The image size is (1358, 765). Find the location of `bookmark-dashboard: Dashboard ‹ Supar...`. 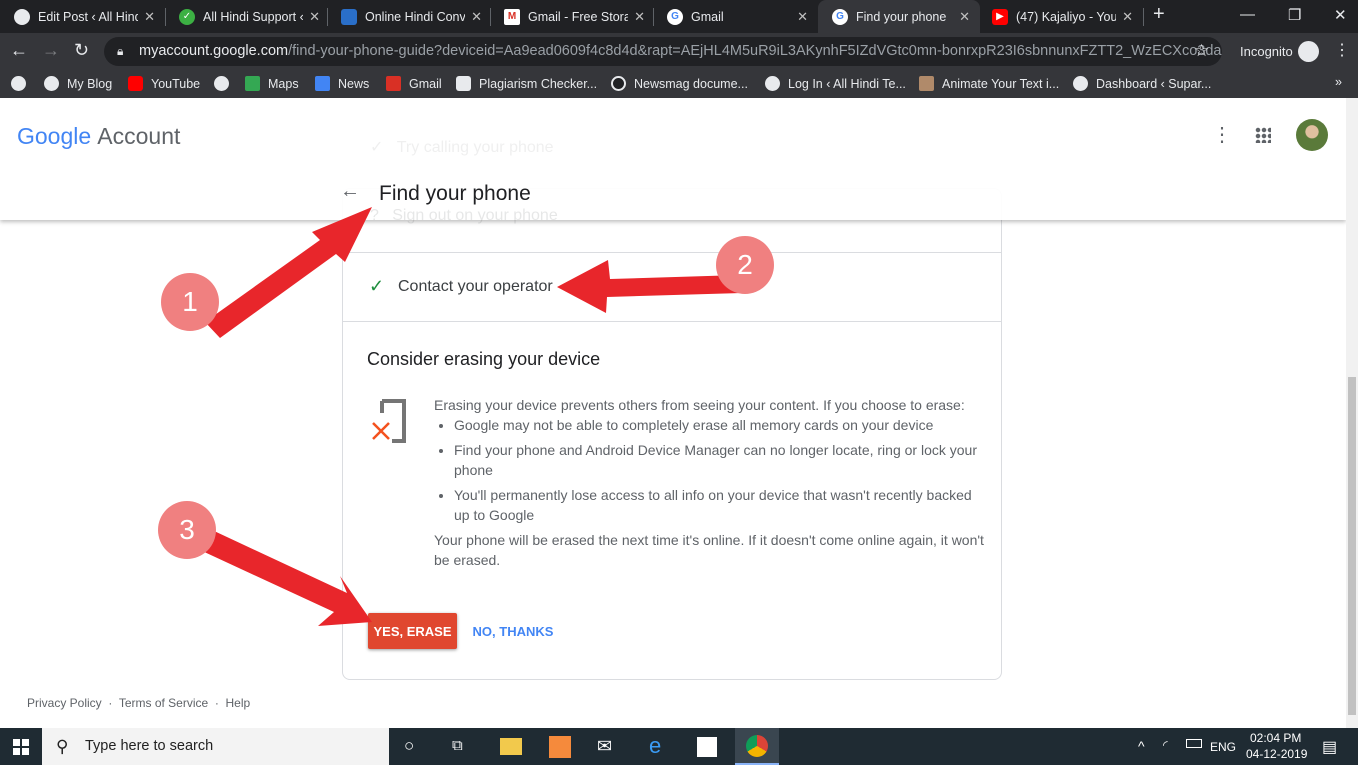

bookmark-dashboard: Dashboard ‹ Supar... is located at coordinates (1142, 83).